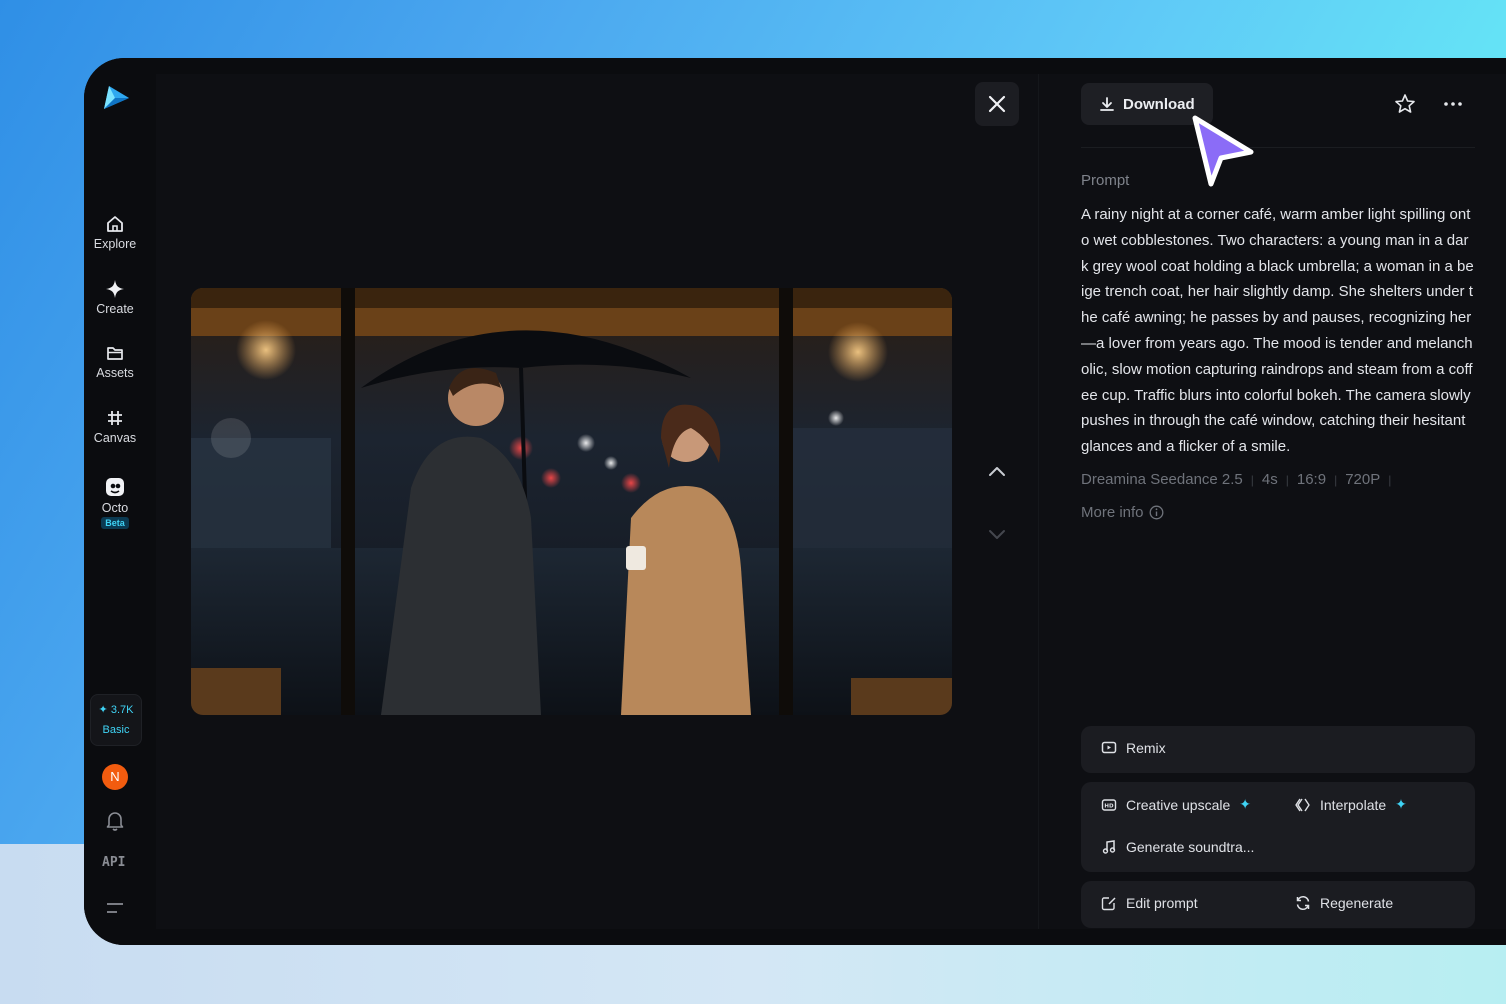  Describe the element at coordinates (1357, 903) in the screenshot. I see `regenerate-label: Regenerate` at that location.